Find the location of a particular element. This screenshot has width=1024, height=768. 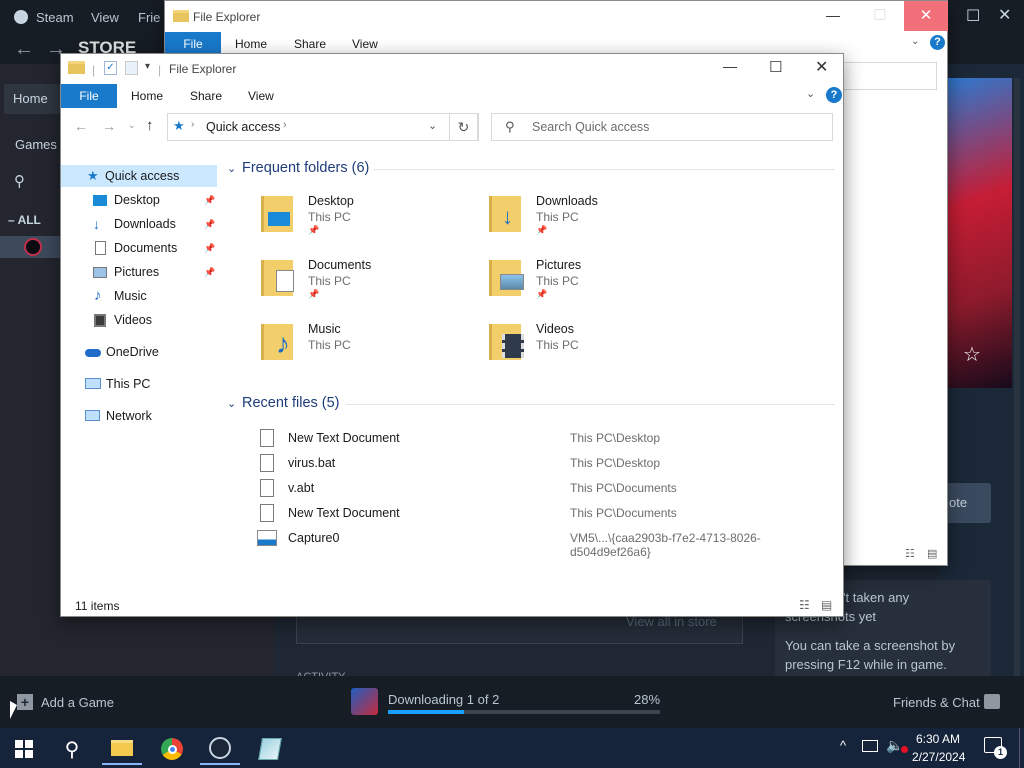

start-button is located at coordinates (24, 749).